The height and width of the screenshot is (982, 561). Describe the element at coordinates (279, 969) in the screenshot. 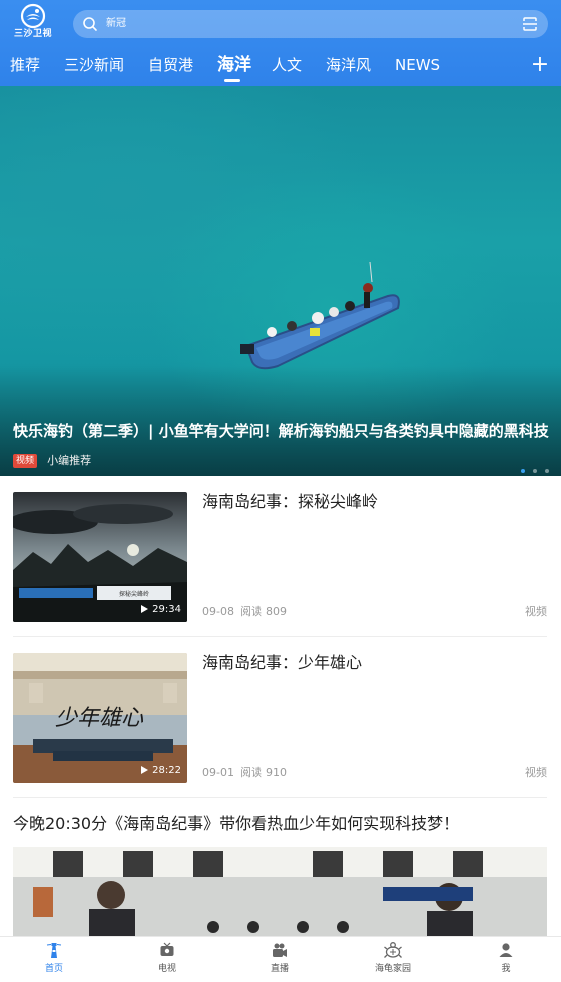

I see `nav-label: 直播` at that location.